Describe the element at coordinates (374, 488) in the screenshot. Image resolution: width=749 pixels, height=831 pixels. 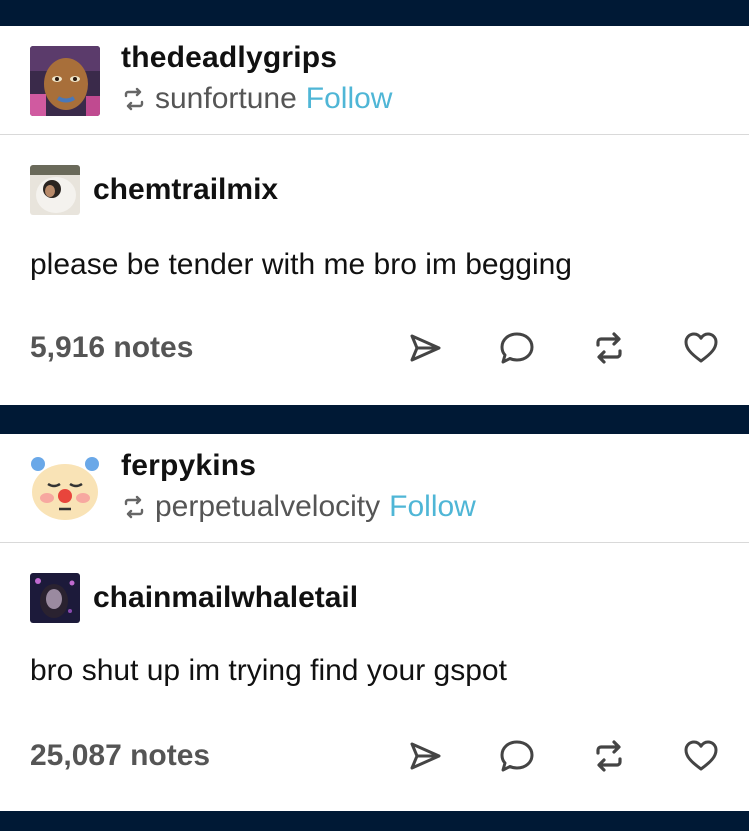
I see `post-header: ferpykins perpetualvelocity Follow` at that location.